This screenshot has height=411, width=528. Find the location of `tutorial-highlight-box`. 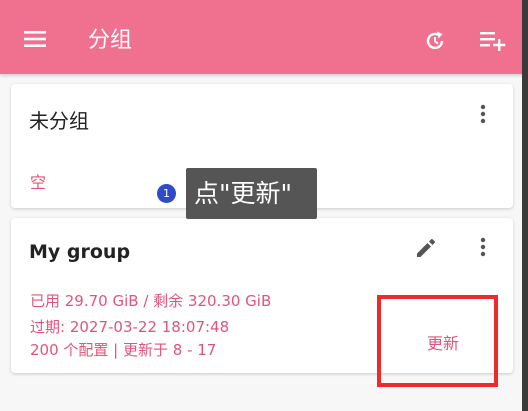

tutorial-highlight-box is located at coordinates (437, 341).